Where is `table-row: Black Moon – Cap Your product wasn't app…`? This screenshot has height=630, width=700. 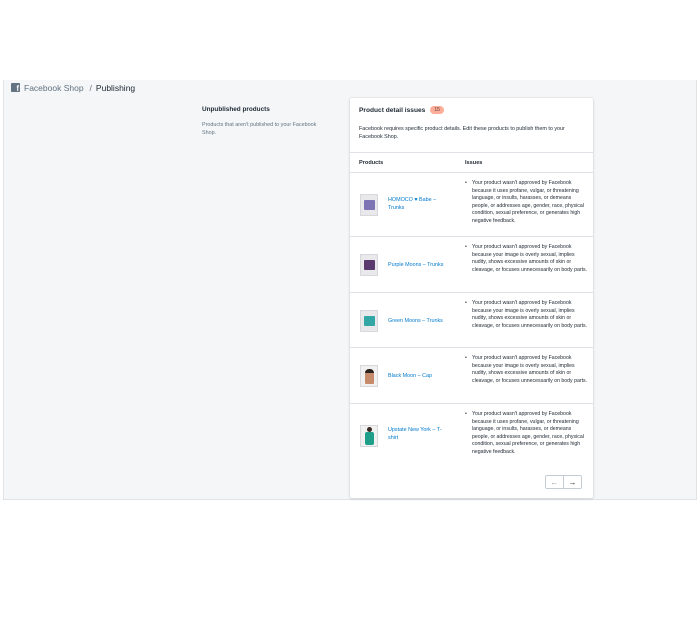
table-row: Black Moon – Cap Your product wasn't app… is located at coordinates (471, 376).